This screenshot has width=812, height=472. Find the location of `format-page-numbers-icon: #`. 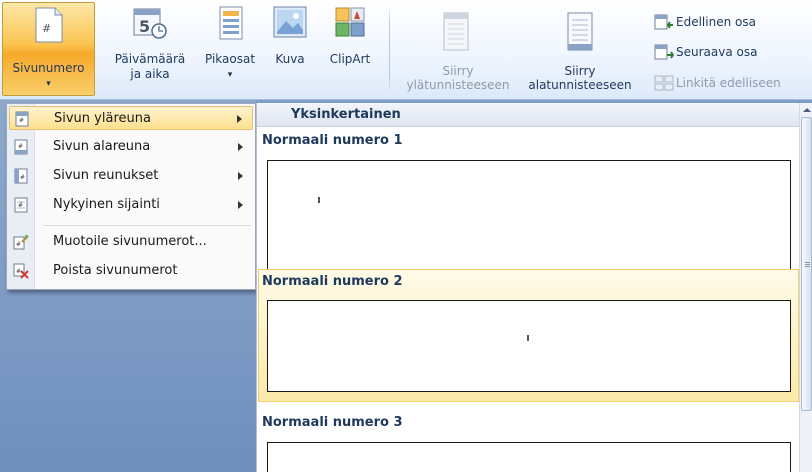

format-page-numbers-icon: # is located at coordinates (21, 246).